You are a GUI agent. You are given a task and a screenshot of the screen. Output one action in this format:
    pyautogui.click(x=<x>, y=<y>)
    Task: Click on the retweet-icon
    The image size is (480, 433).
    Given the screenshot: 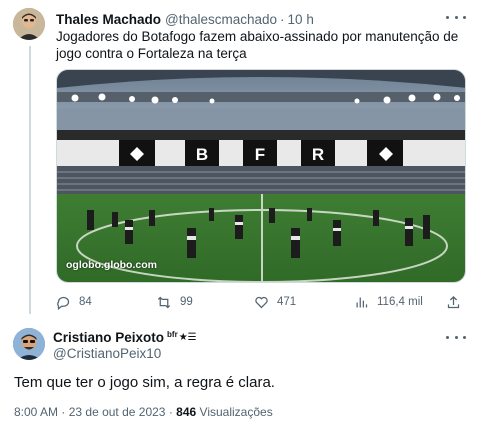 What is the action you would take?
    pyautogui.click(x=164, y=302)
    